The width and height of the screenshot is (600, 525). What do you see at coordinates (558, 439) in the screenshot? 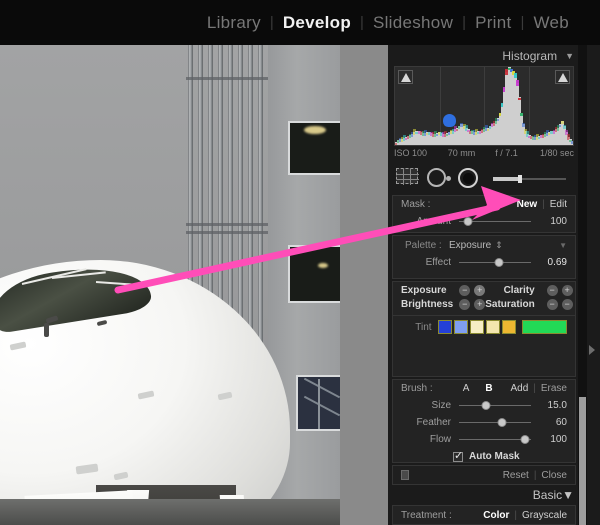
I see `flow-value: 100` at bounding box center [558, 439].